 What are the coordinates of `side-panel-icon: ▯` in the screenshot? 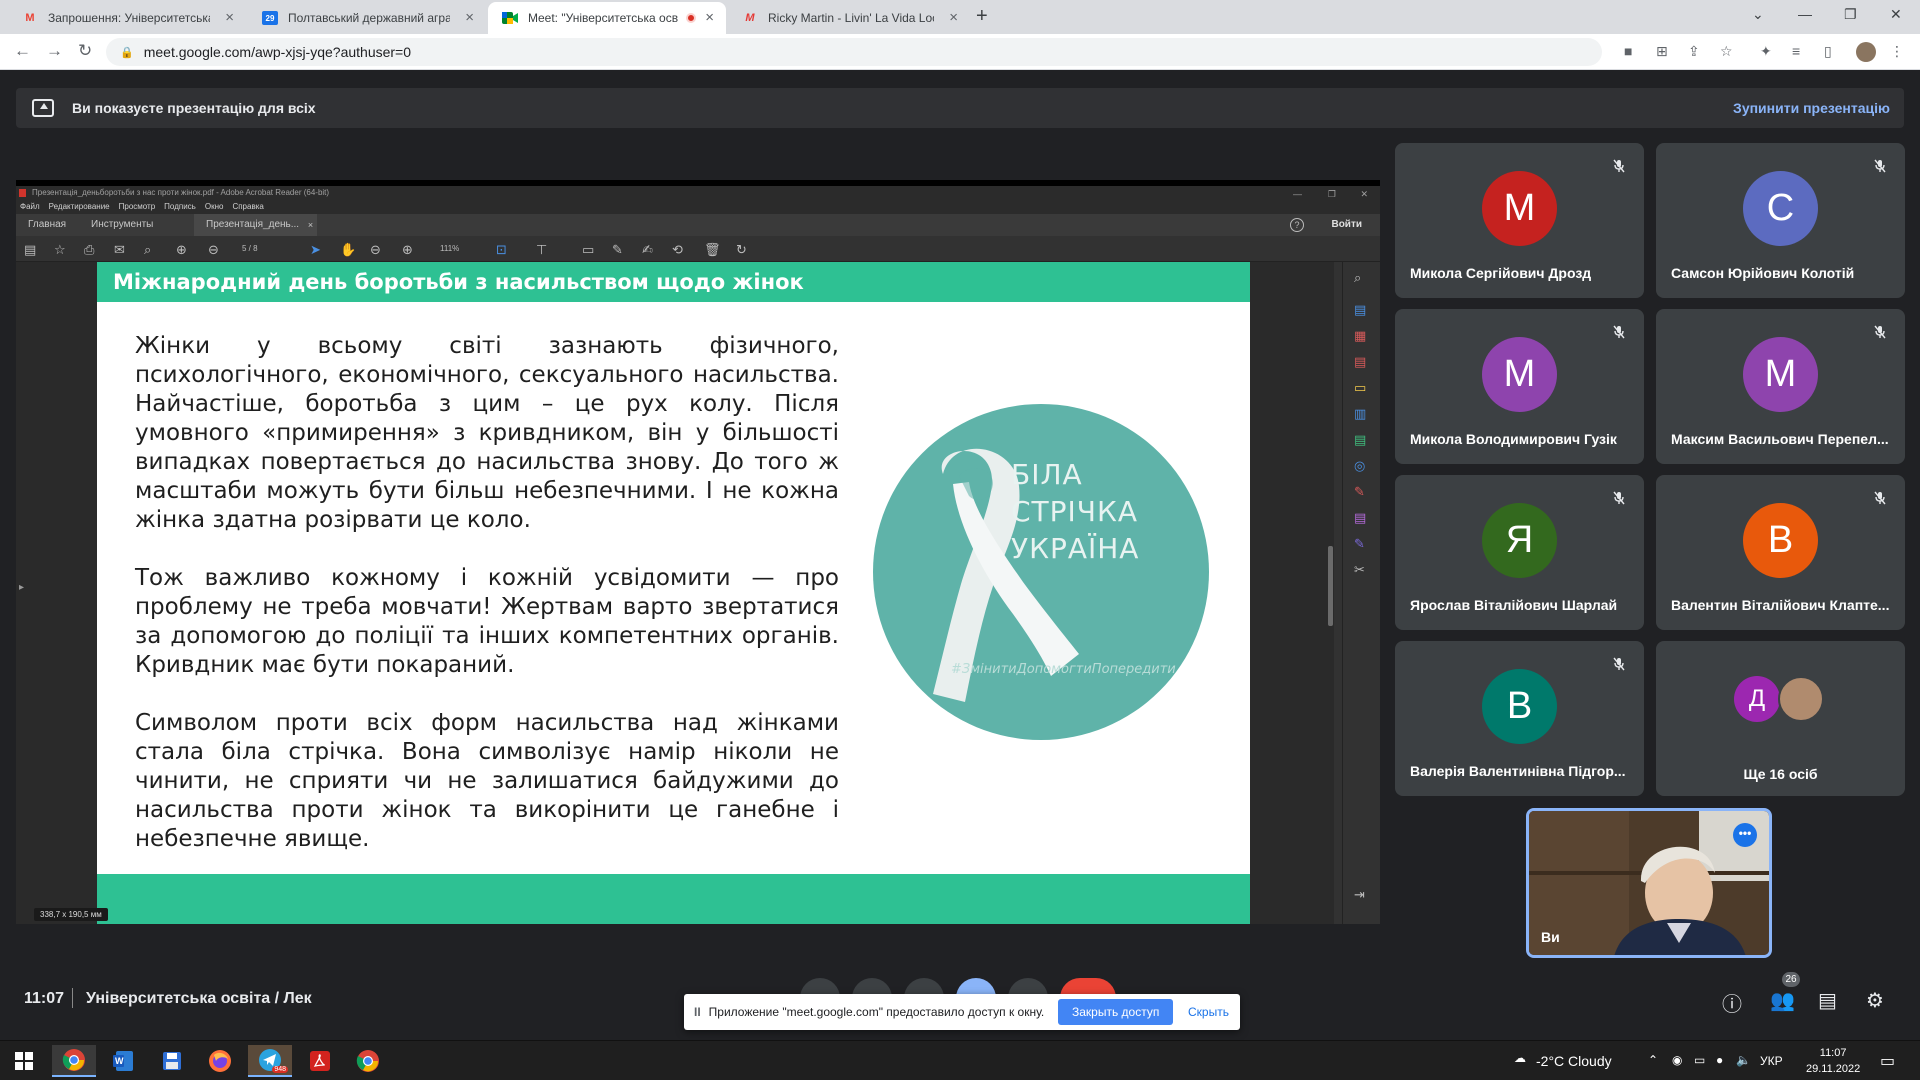 It's located at (1828, 51).